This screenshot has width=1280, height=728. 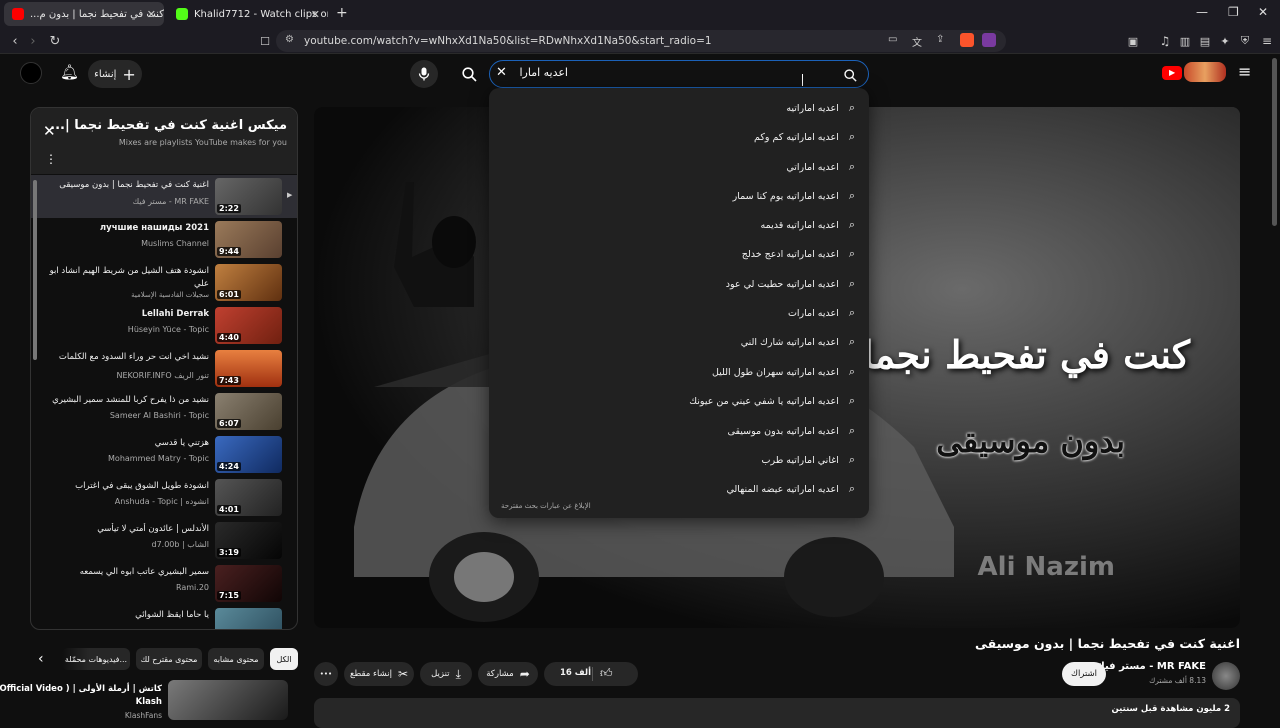 I want to click on related-title: كاتش | أرملة الأولى | ( Official Video ), so click(x=81, y=689).